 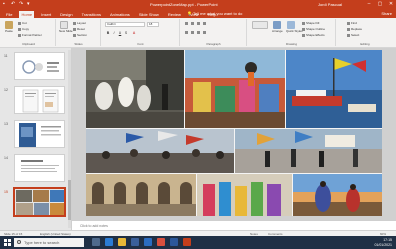 What do you see at coordinates (120, 33) in the screenshot?
I see `underline-button: U` at bounding box center [120, 33].